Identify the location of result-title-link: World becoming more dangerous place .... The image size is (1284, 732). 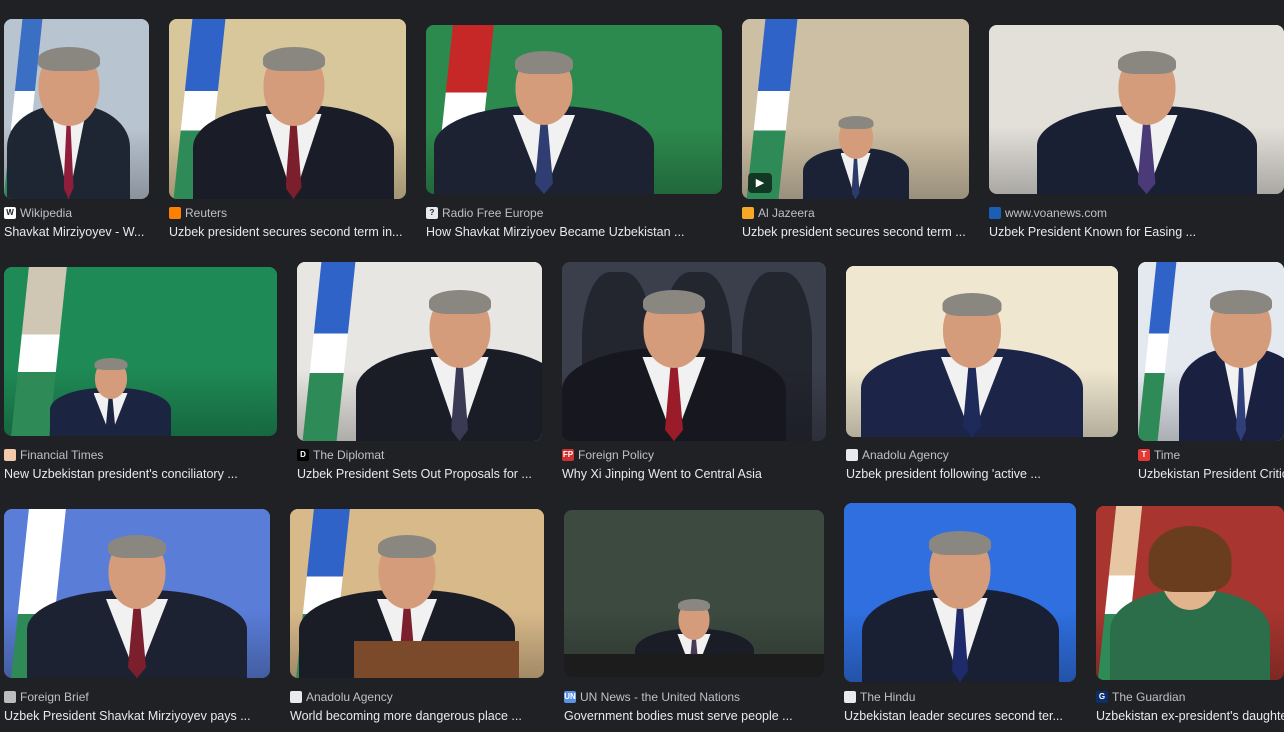
(406, 716).